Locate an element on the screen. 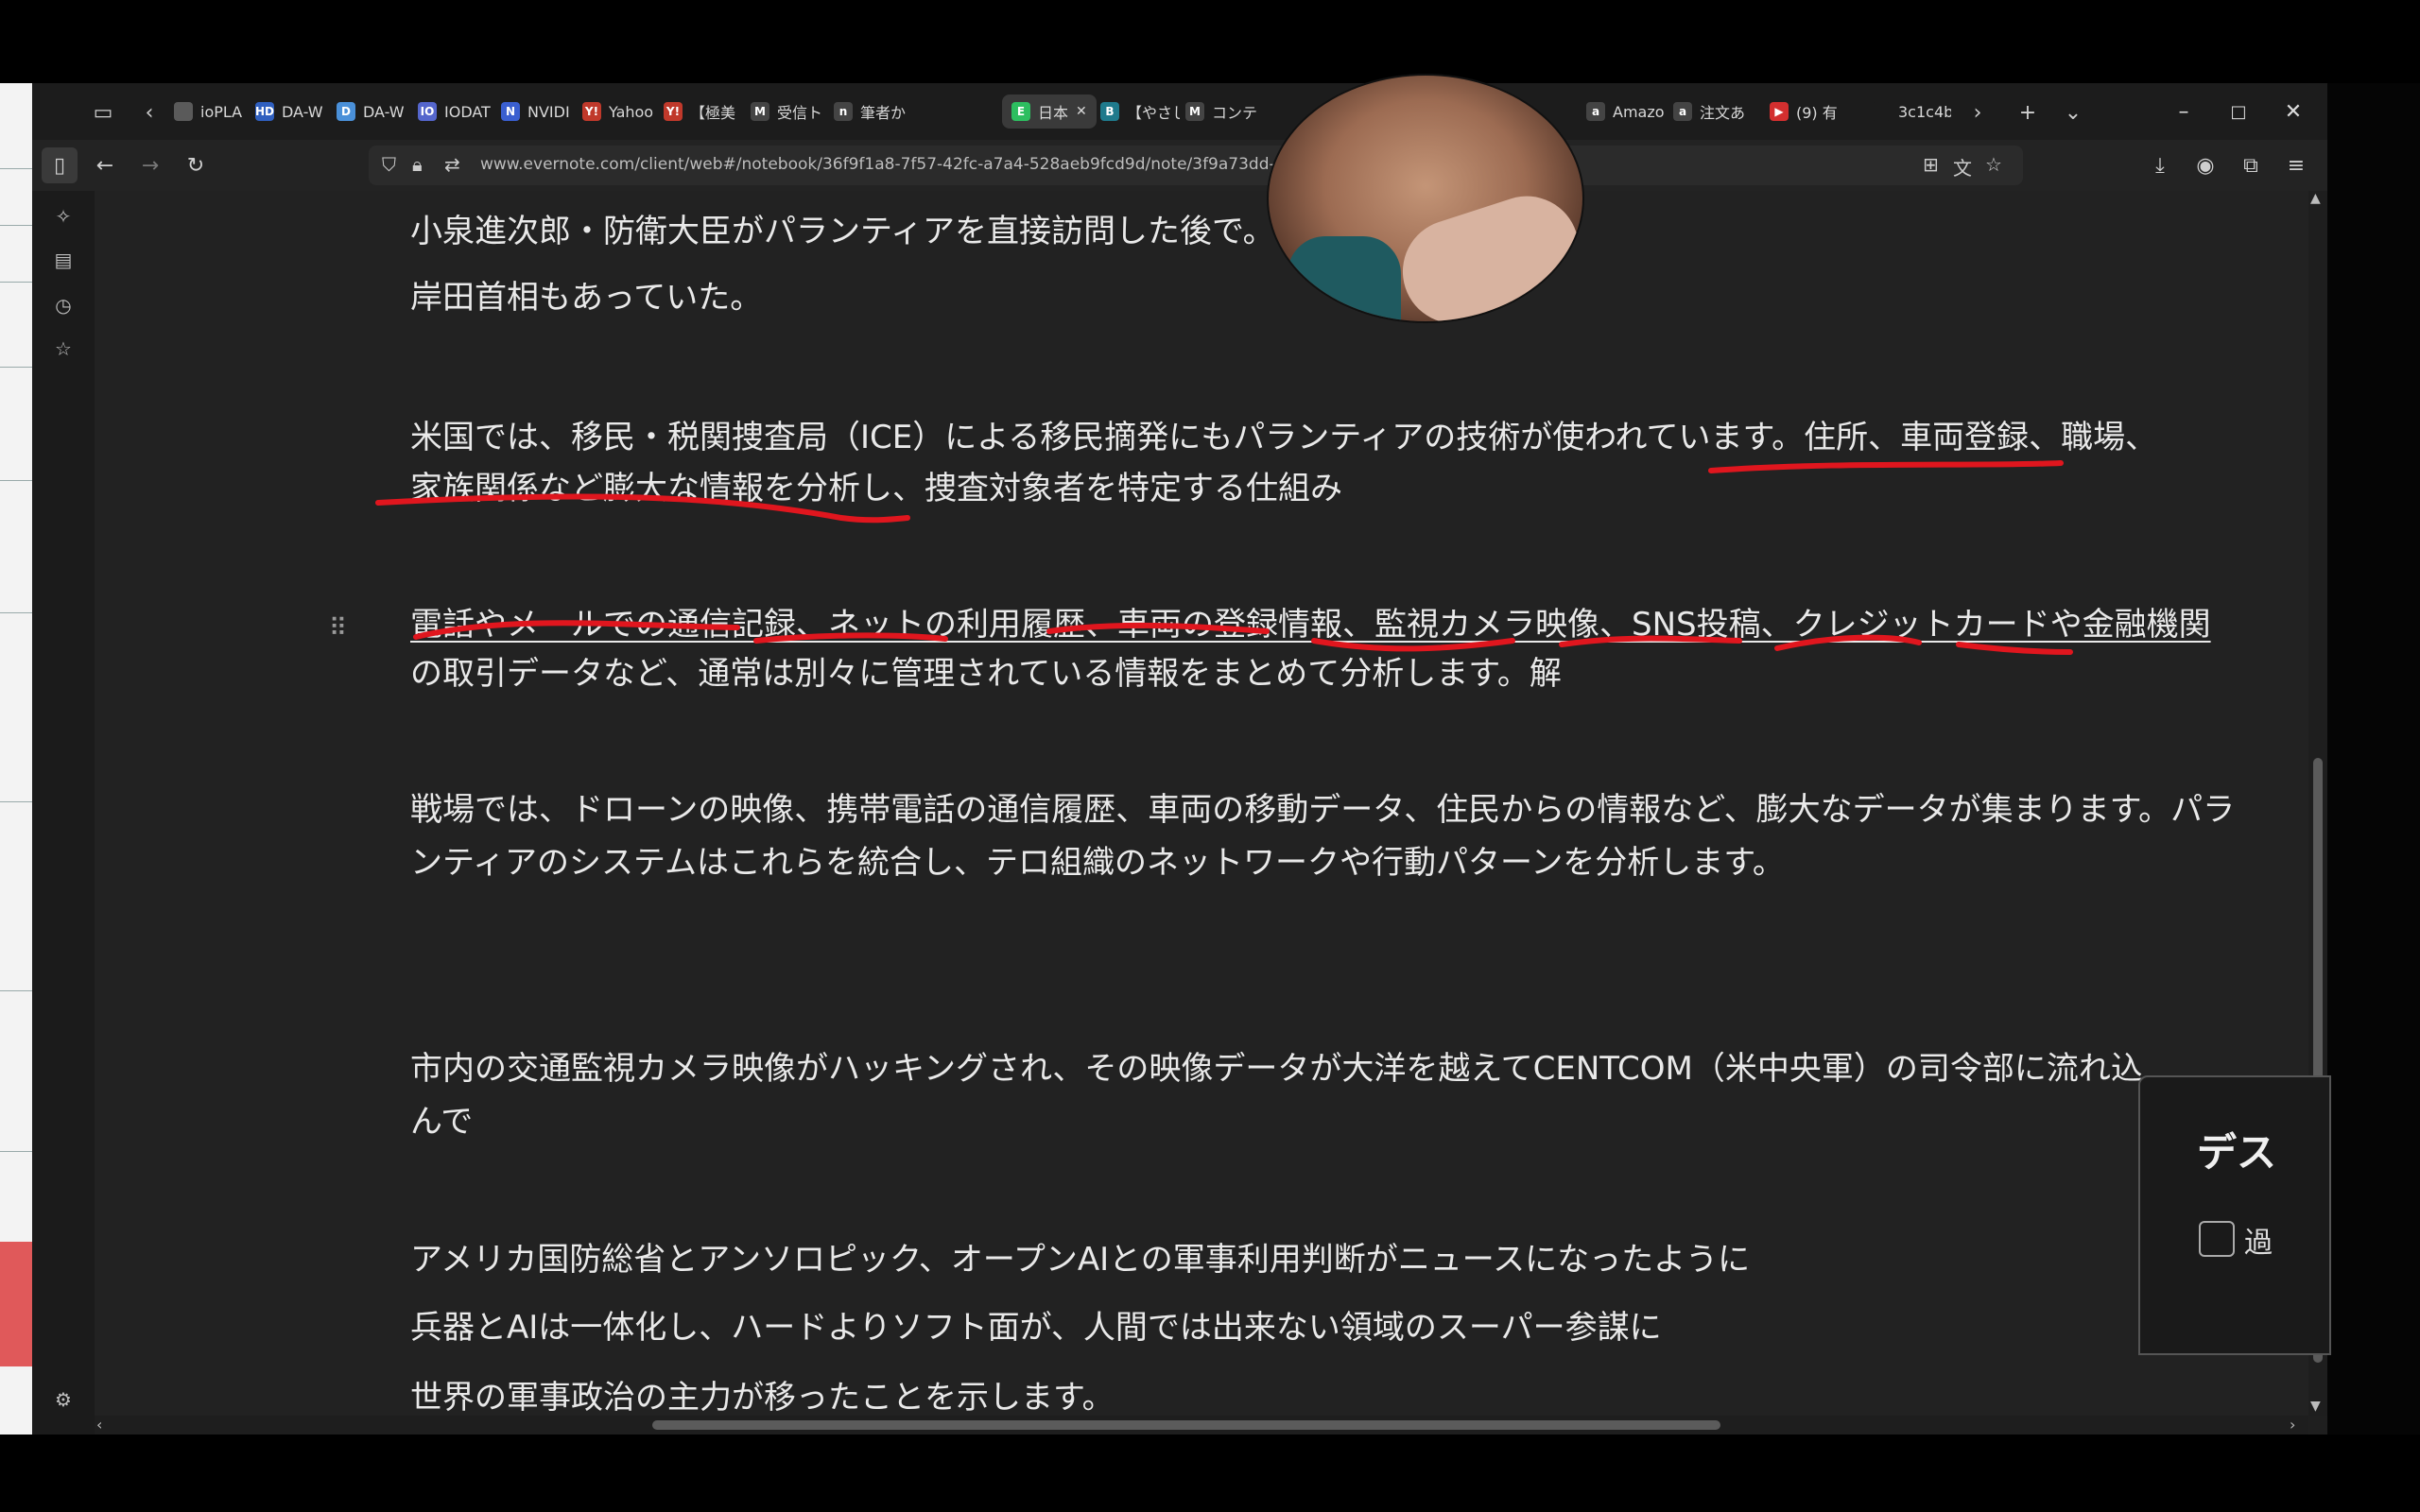  tab-7: M 受信ト is located at coordinates (786, 111).